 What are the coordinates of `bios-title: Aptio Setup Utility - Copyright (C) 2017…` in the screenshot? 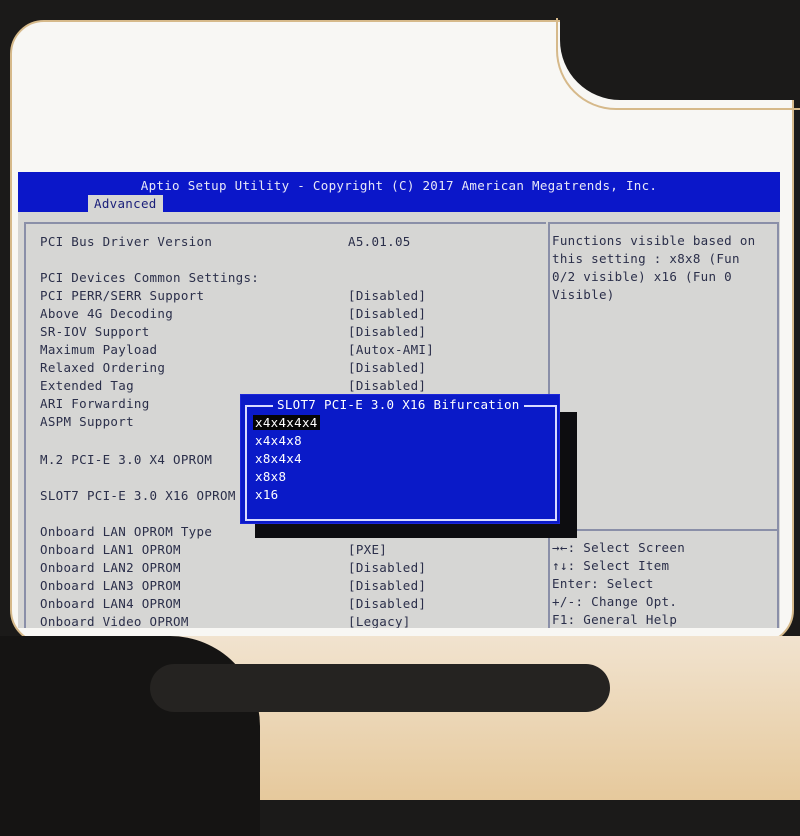 It's located at (399, 185).